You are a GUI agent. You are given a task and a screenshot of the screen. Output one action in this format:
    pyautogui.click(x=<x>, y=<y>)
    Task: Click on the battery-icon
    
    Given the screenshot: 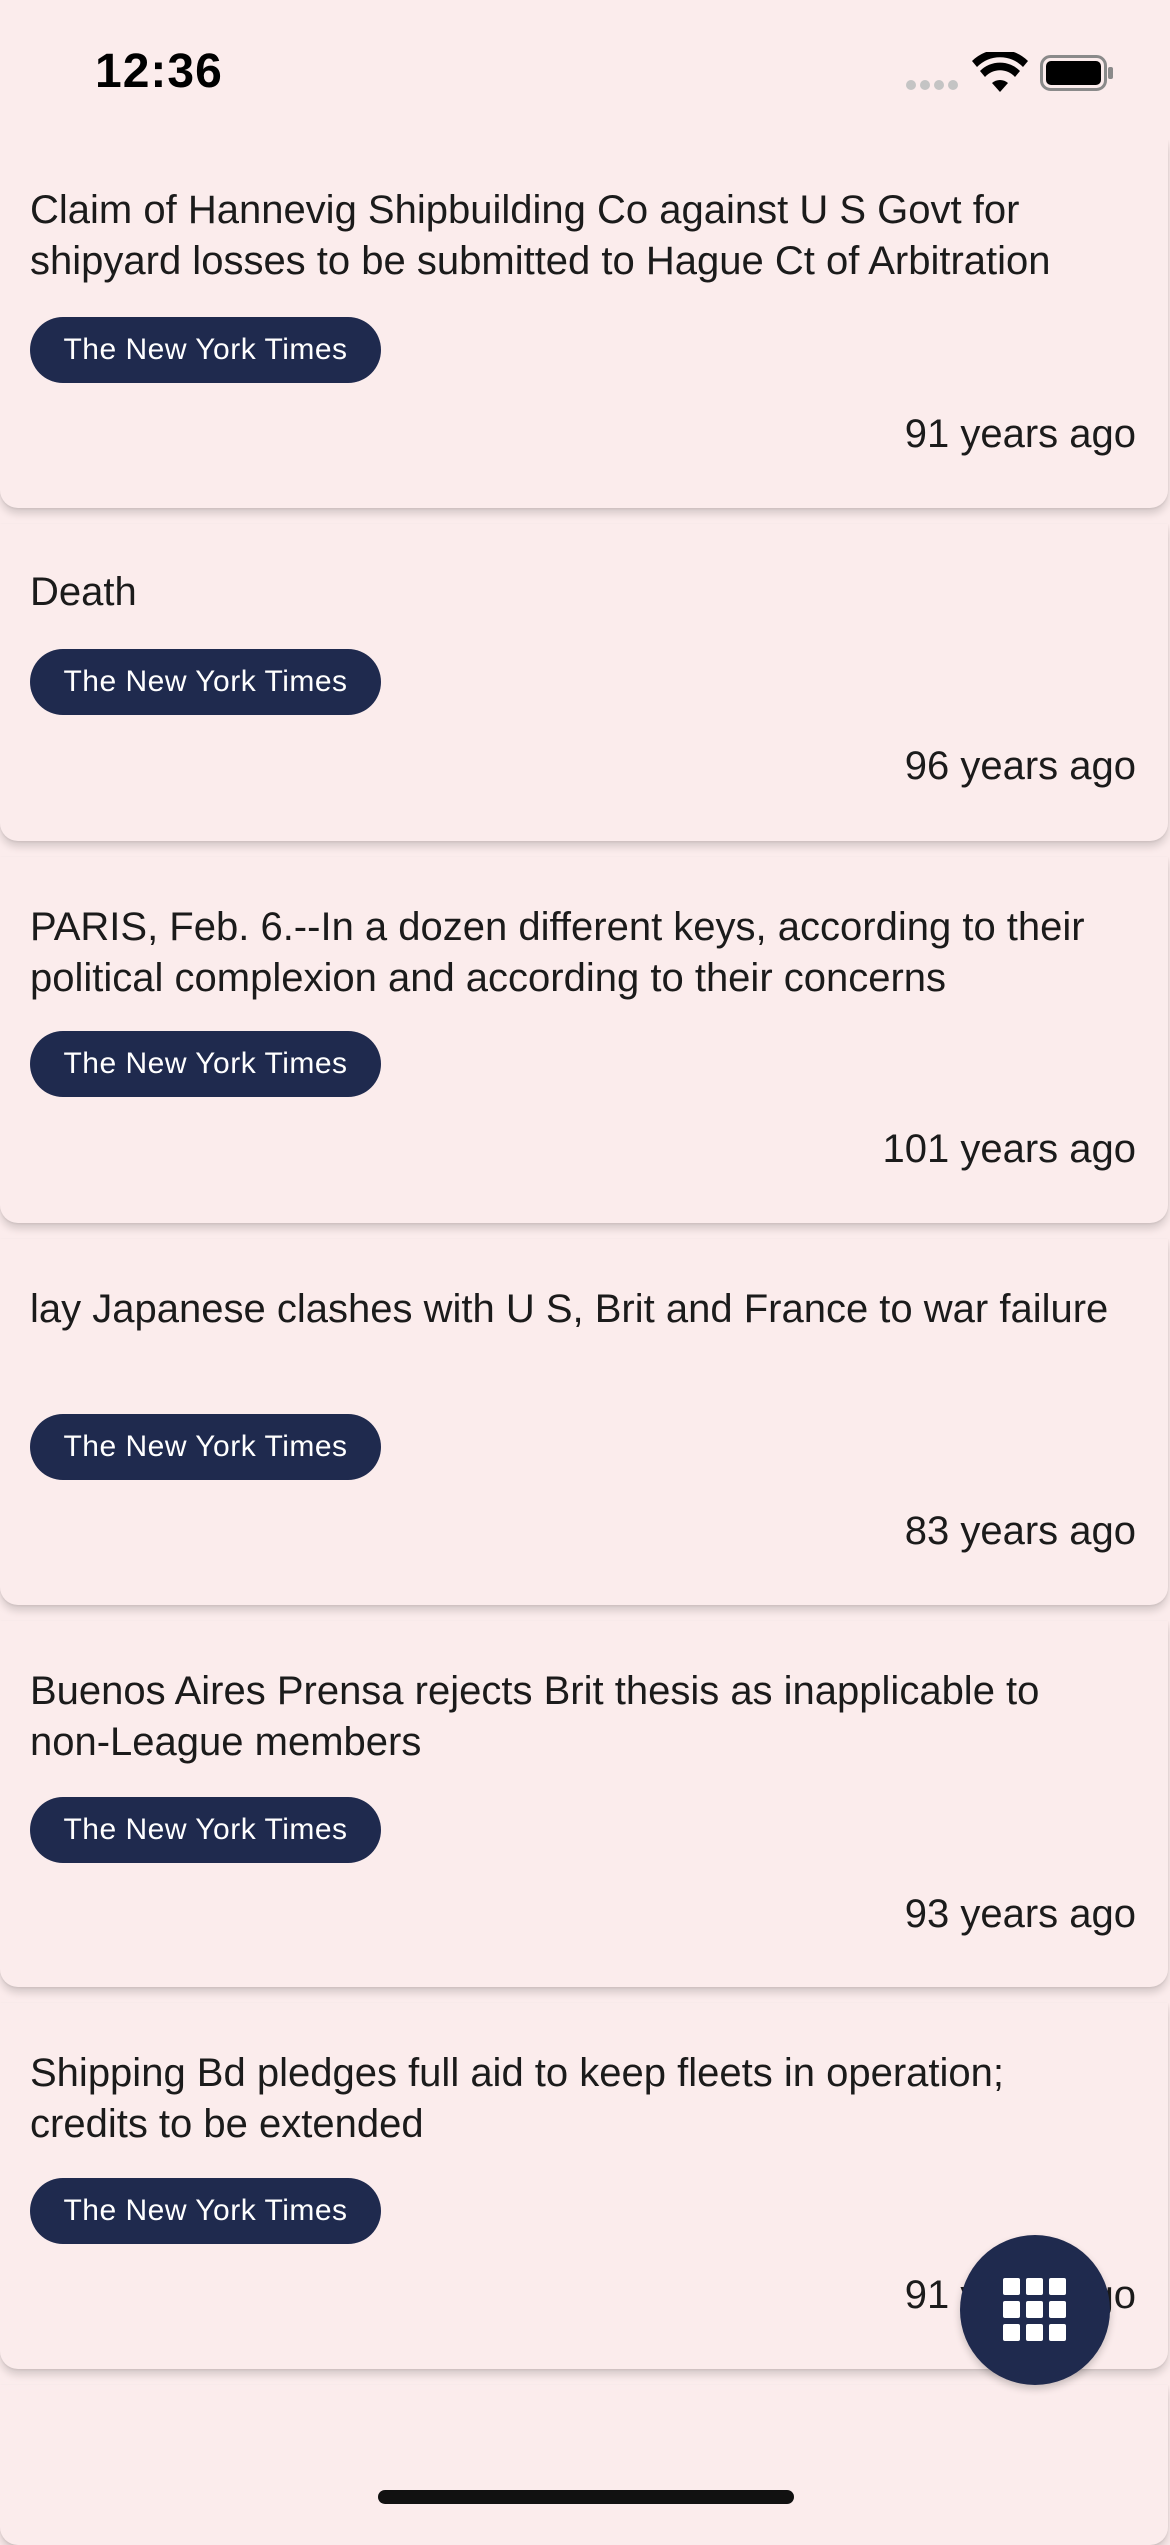 What is the action you would take?
    pyautogui.click(x=1076, y=73)
    